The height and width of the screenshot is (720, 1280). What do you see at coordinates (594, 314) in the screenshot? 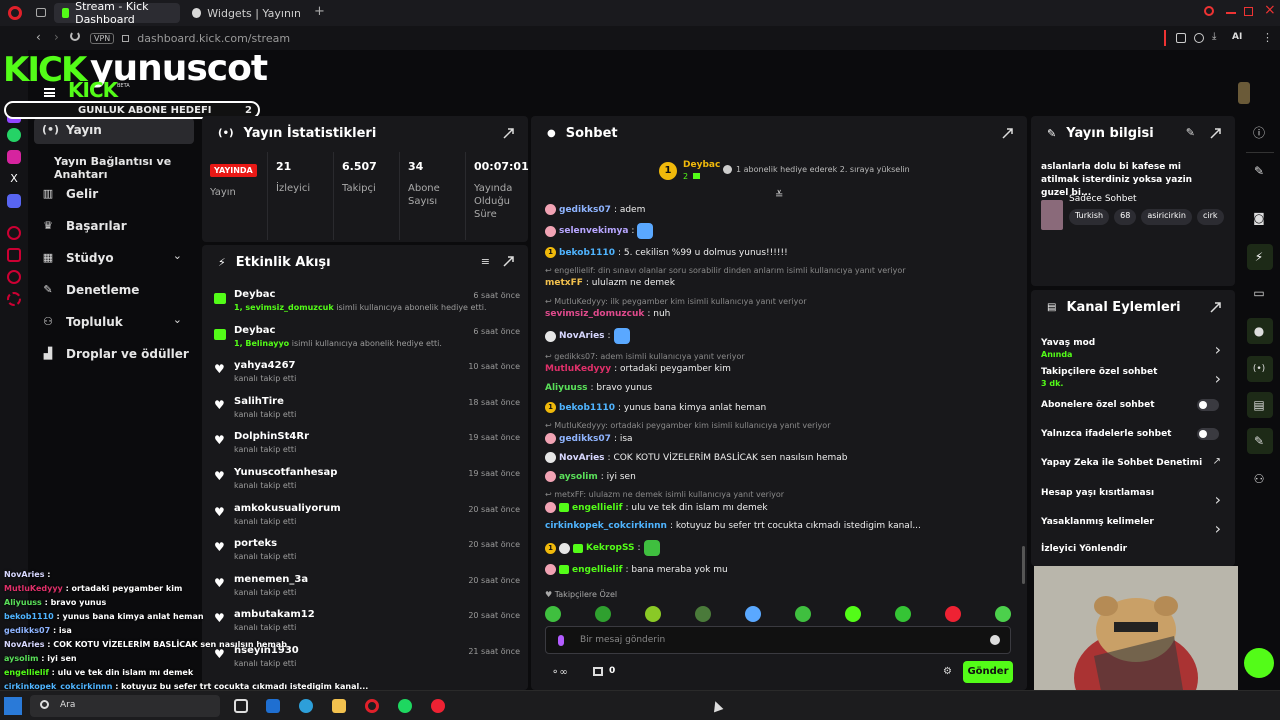
I see `chat-username: sevimsiz_domuzcuk` at bounding box center [594, 314].